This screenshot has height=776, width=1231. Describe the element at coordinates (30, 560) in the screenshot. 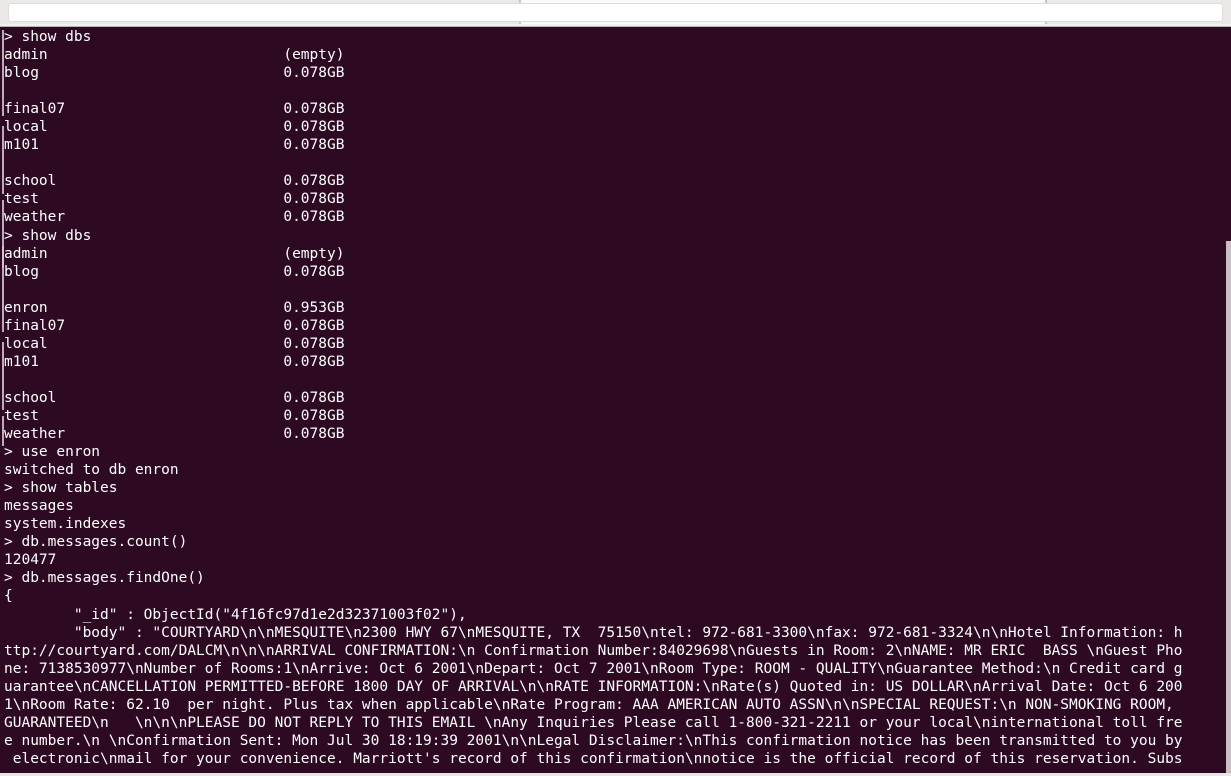

I see `terminal-line: 120477` at that location.